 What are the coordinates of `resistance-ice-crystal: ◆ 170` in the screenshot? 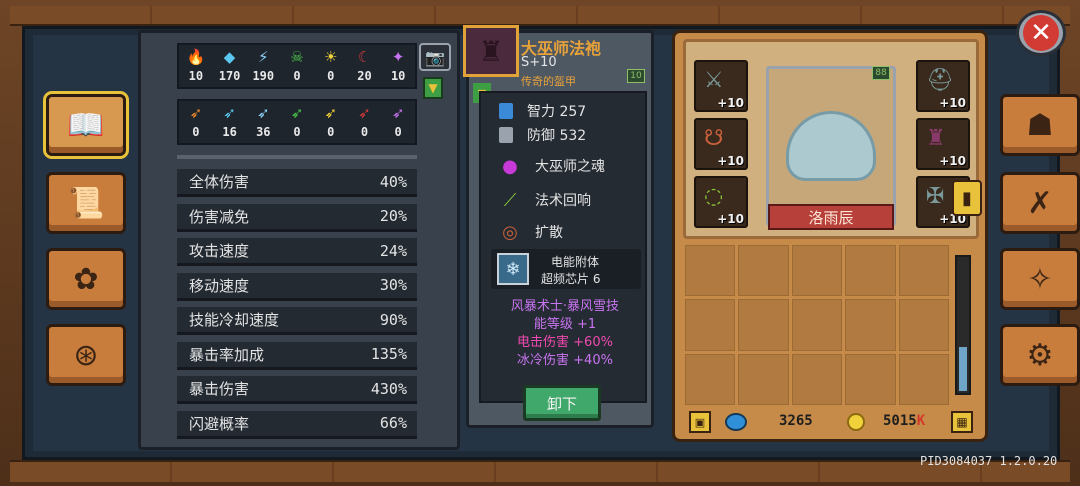 It's located at (230, 66).